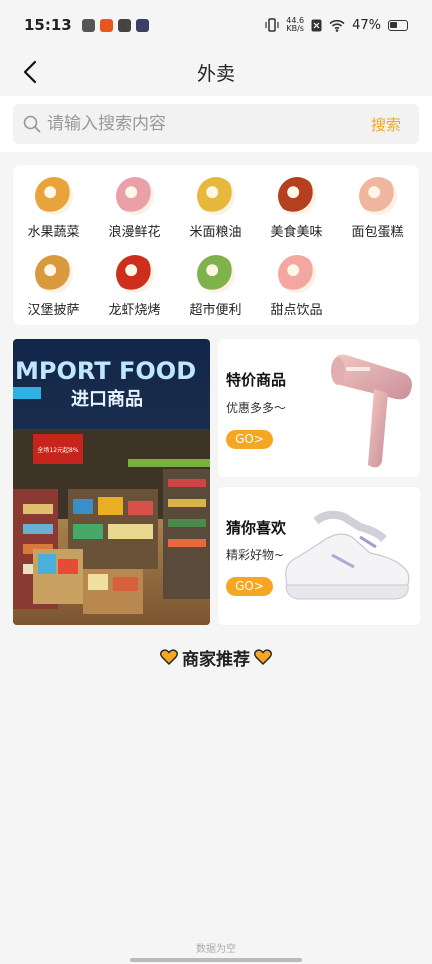 This screenshot has width=432, height=964. I want to click on crayfish-icon, so click(134, 274).